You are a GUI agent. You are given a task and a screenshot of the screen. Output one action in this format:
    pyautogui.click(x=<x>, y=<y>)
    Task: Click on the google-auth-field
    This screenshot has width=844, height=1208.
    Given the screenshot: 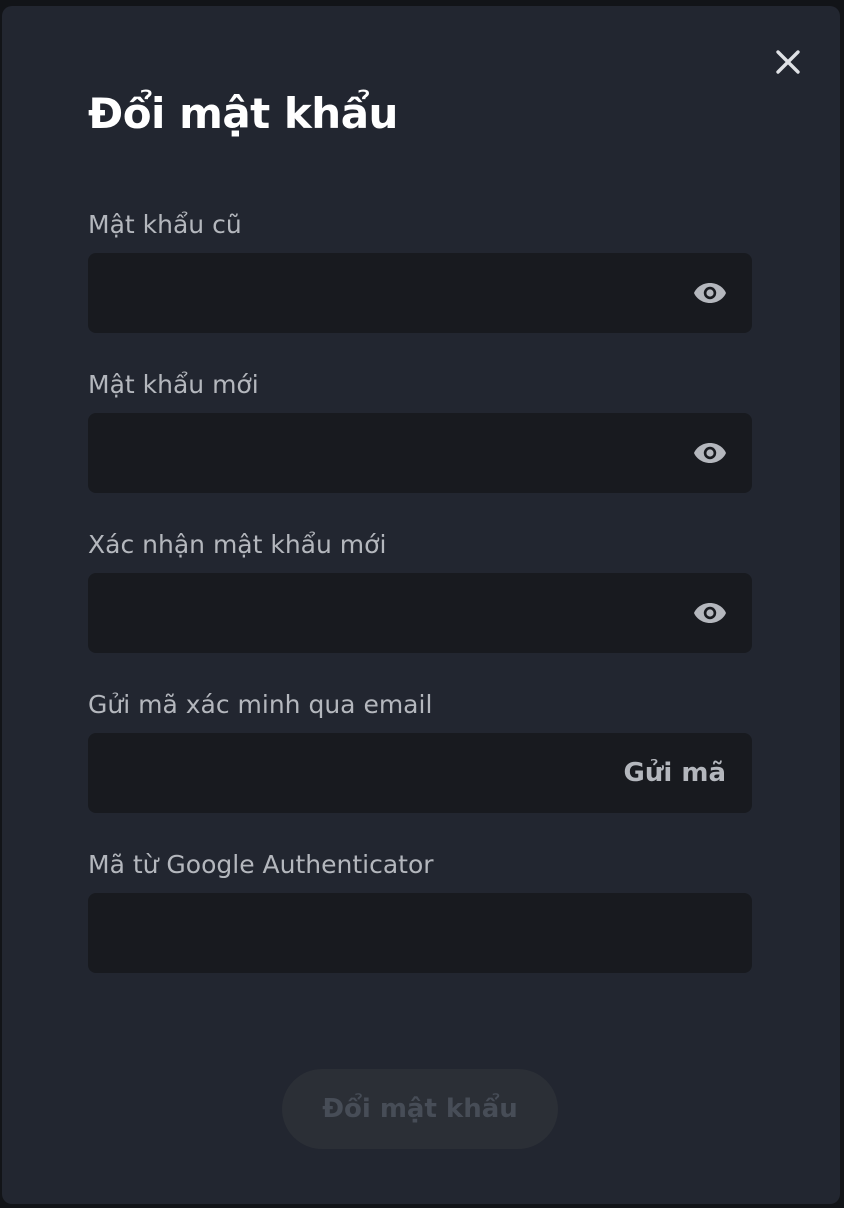 What is the action you would take?
    pyautogui.click(x=420, y=933)
    